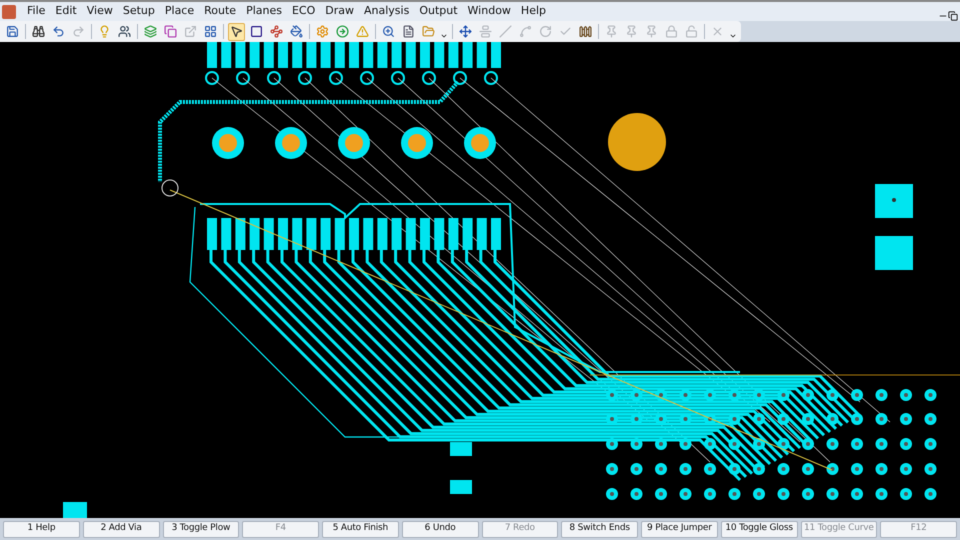  I want to click on save-icon, so click(12, 31).